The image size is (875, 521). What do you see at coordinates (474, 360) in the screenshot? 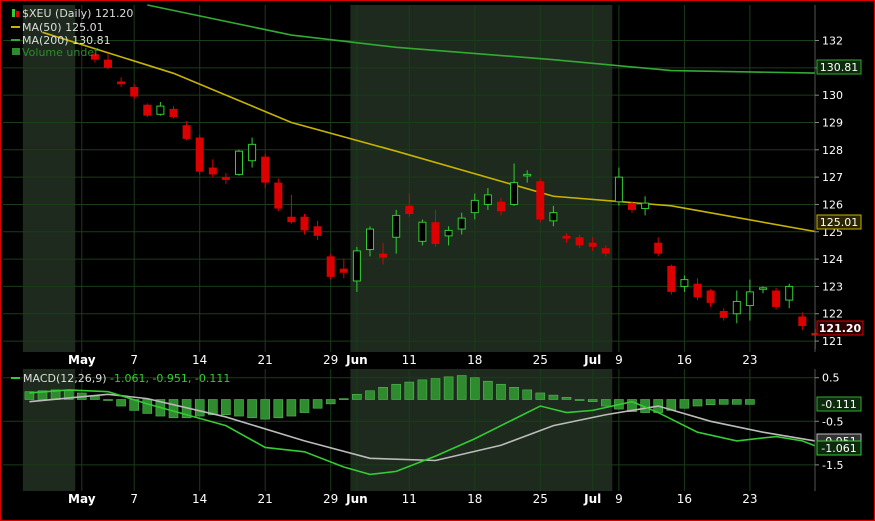
I see `date-axis-top-label-18: 18` at bounding box center [474, 360].